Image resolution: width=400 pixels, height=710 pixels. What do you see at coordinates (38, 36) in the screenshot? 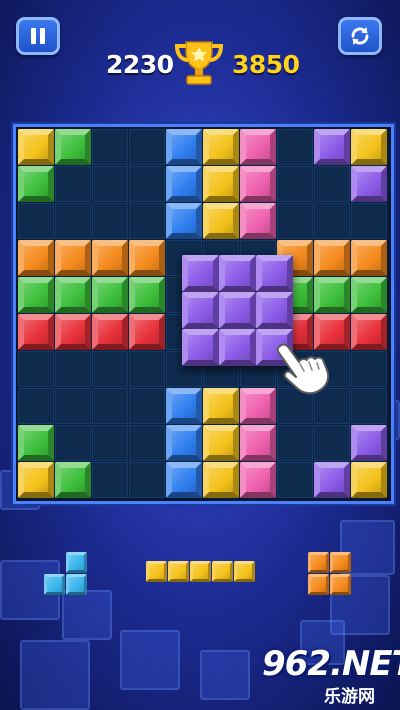
I see `pause-button` at bounding box center [38, 36].